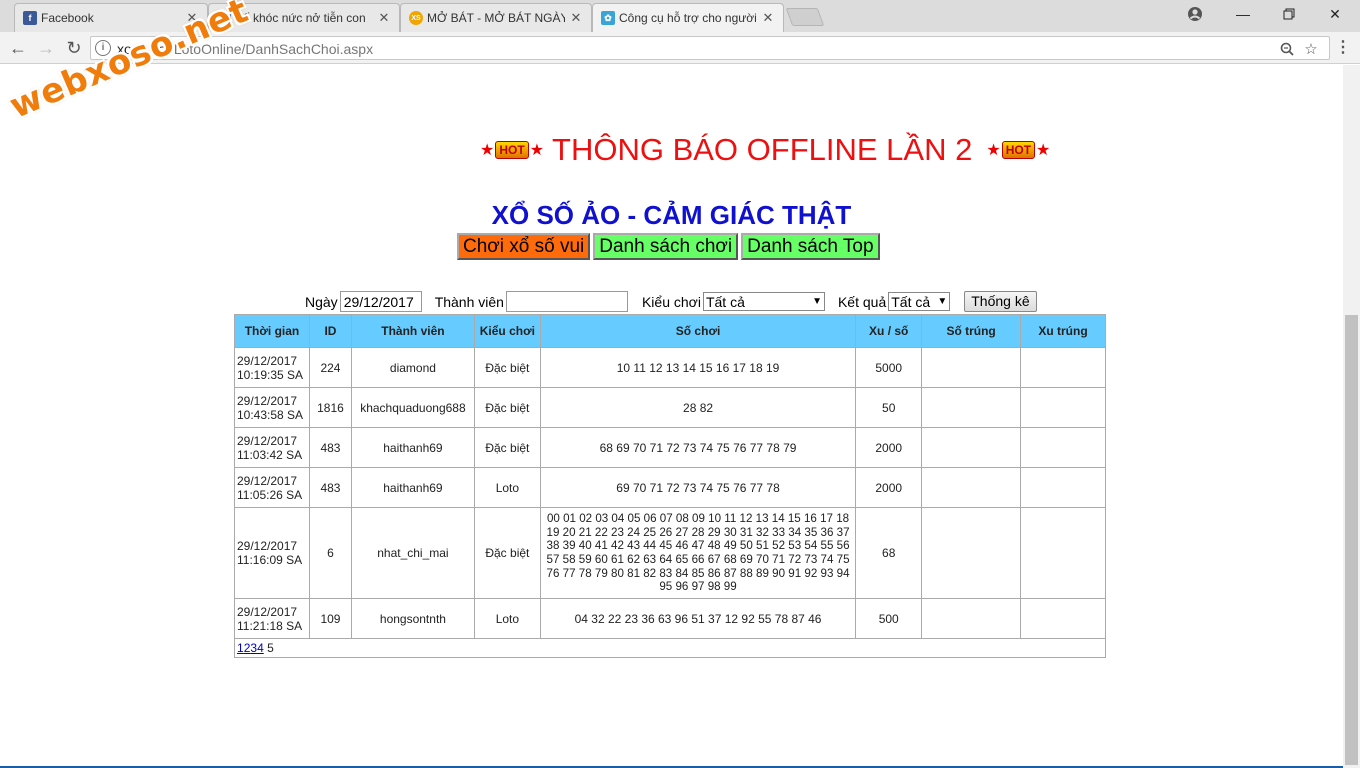 This screenshot has height=768, width=1360. I want to click on play-type-select: Tất cả ▼, so click(763, 301).